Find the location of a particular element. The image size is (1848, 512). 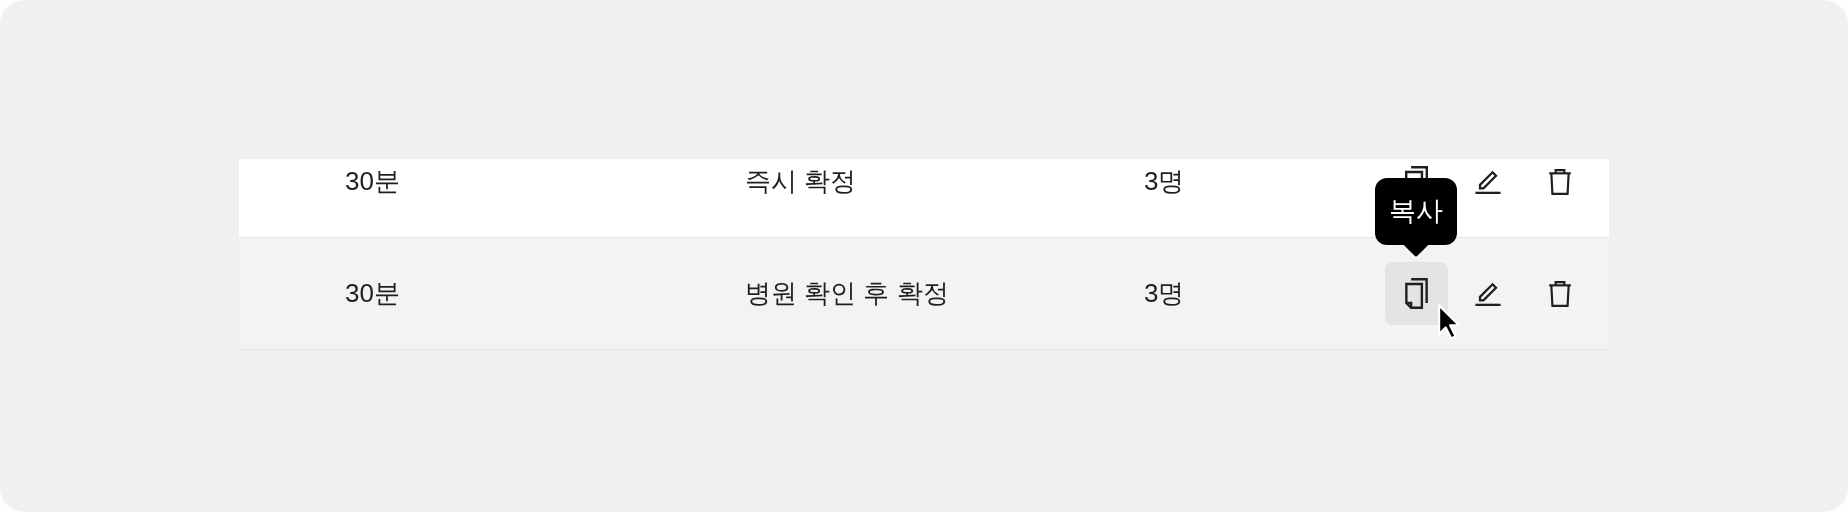

table-cell: 병원 확인 후 확정 is located at coordinates (847, 293).